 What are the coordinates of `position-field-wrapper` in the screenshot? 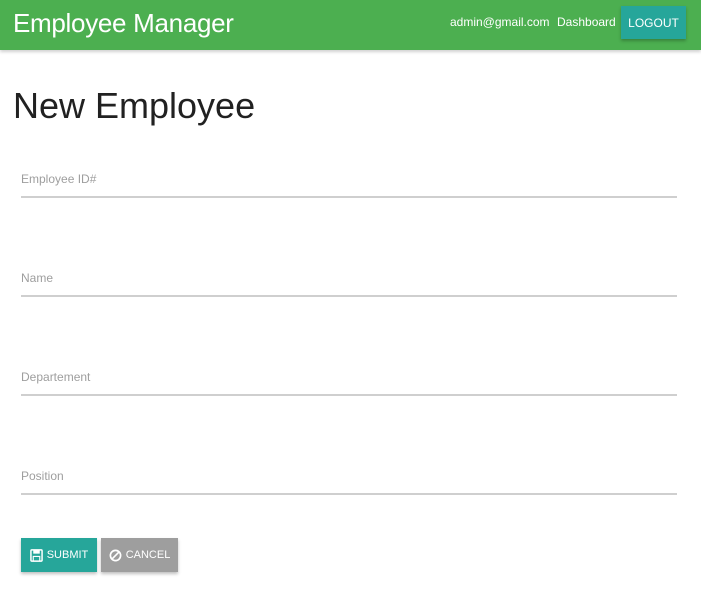 It's located at (349, 482).